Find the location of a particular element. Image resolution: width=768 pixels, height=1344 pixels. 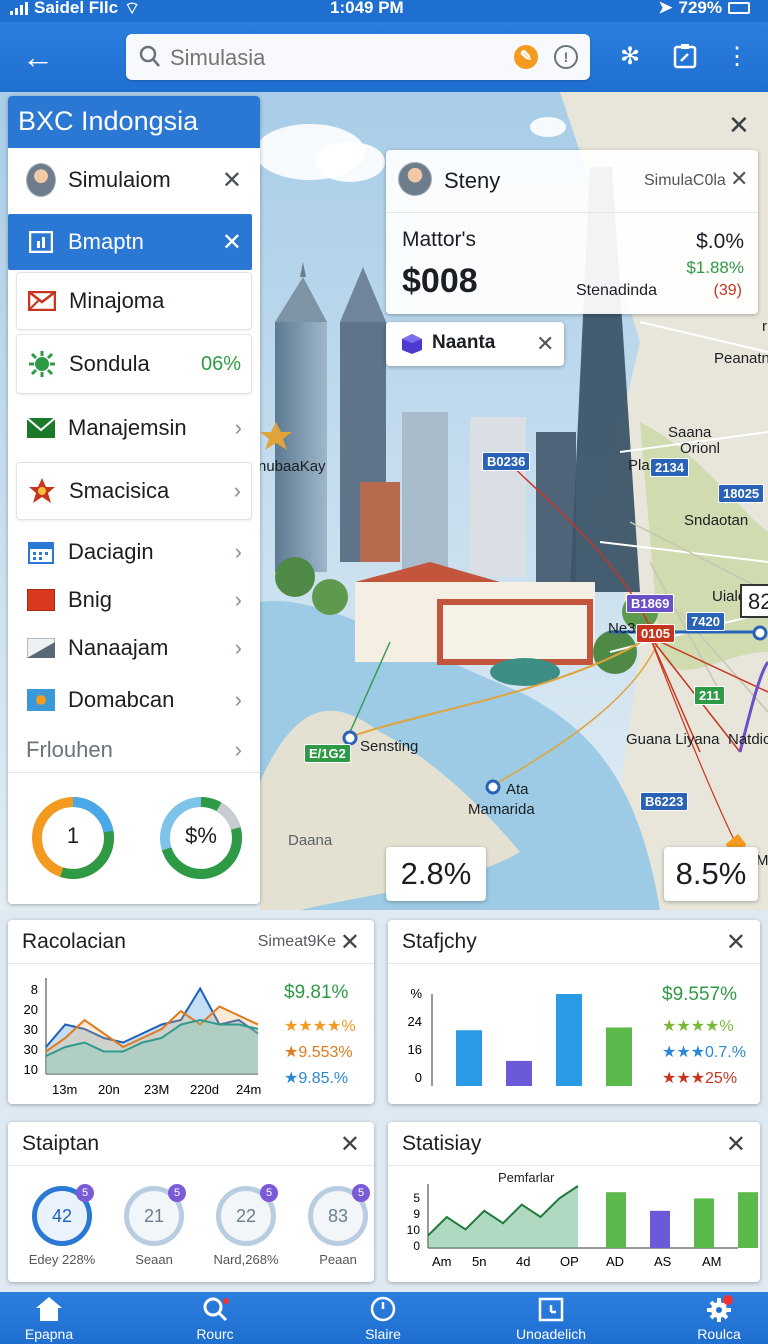

back-arrow-icon: ← is located at coordinates (38, 57).